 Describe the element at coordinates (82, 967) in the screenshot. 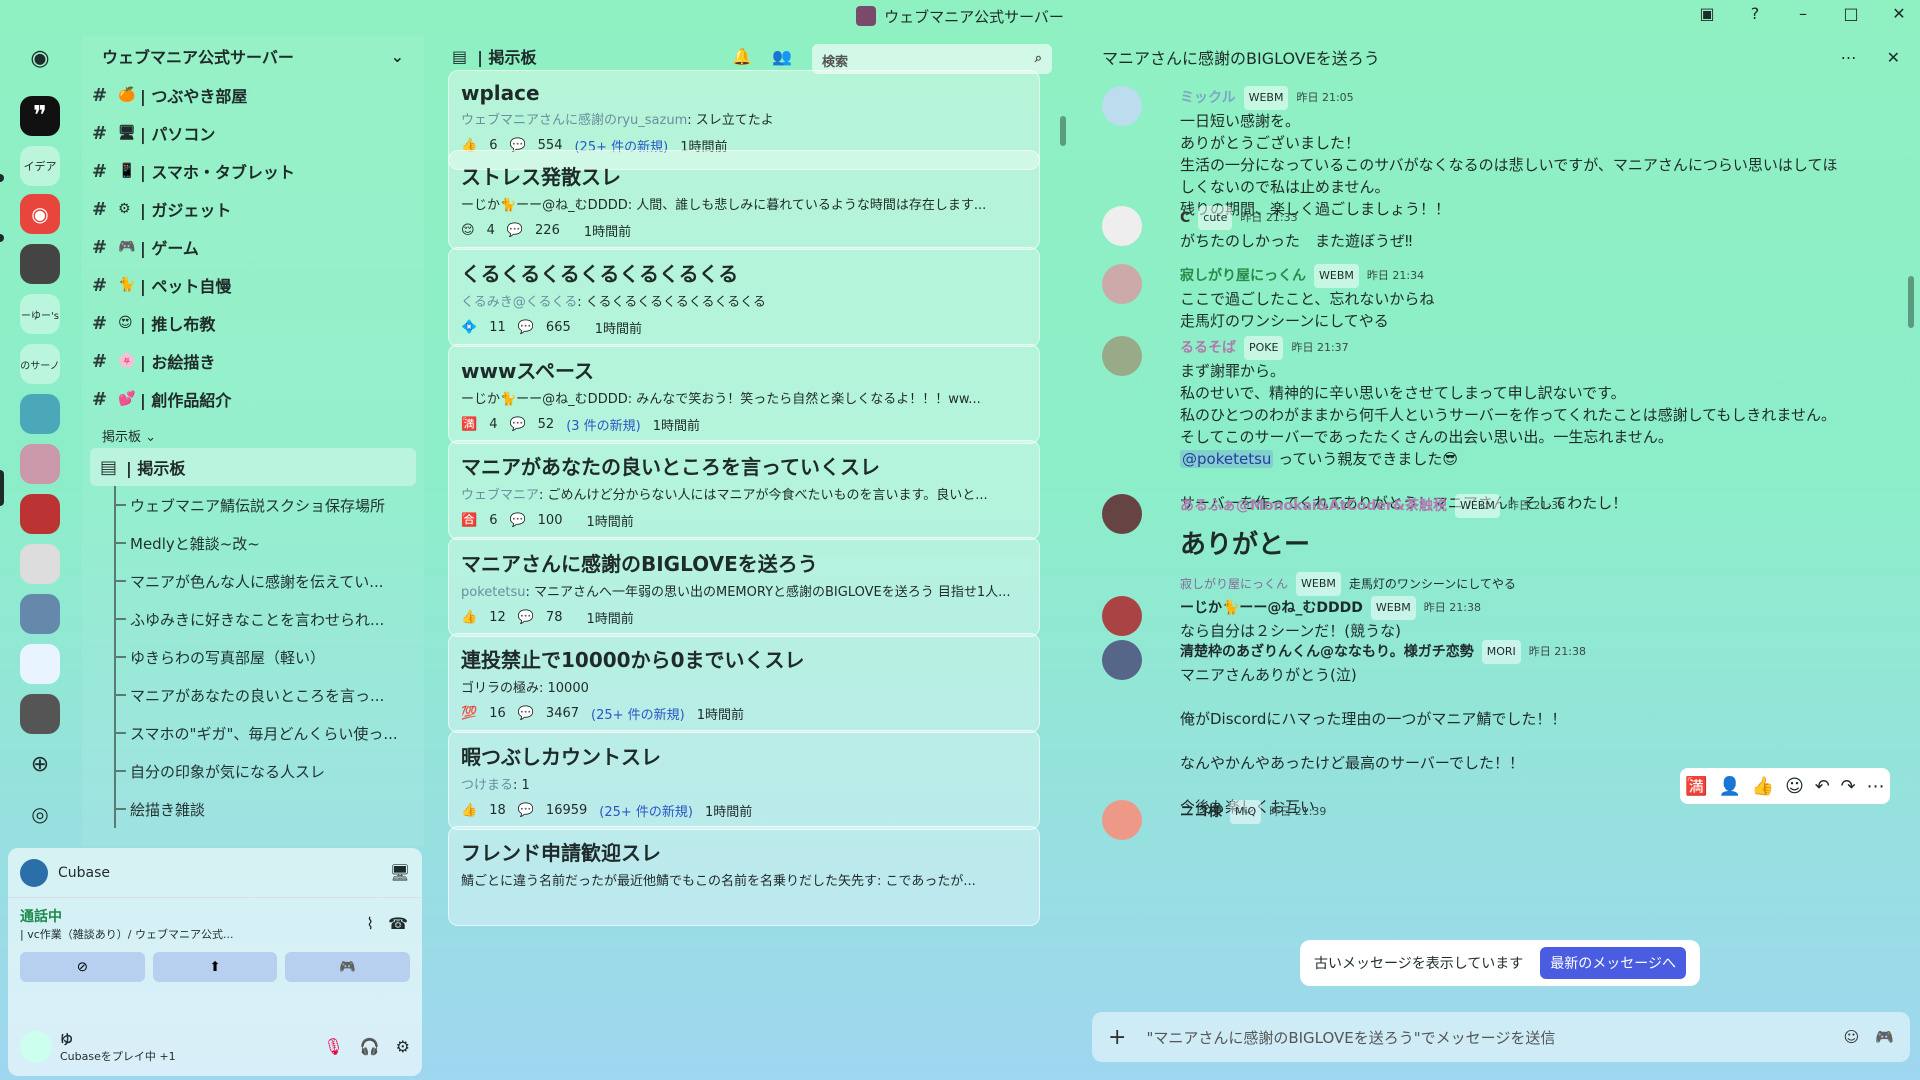

I see `camera-off-button: ⊘` at that location.